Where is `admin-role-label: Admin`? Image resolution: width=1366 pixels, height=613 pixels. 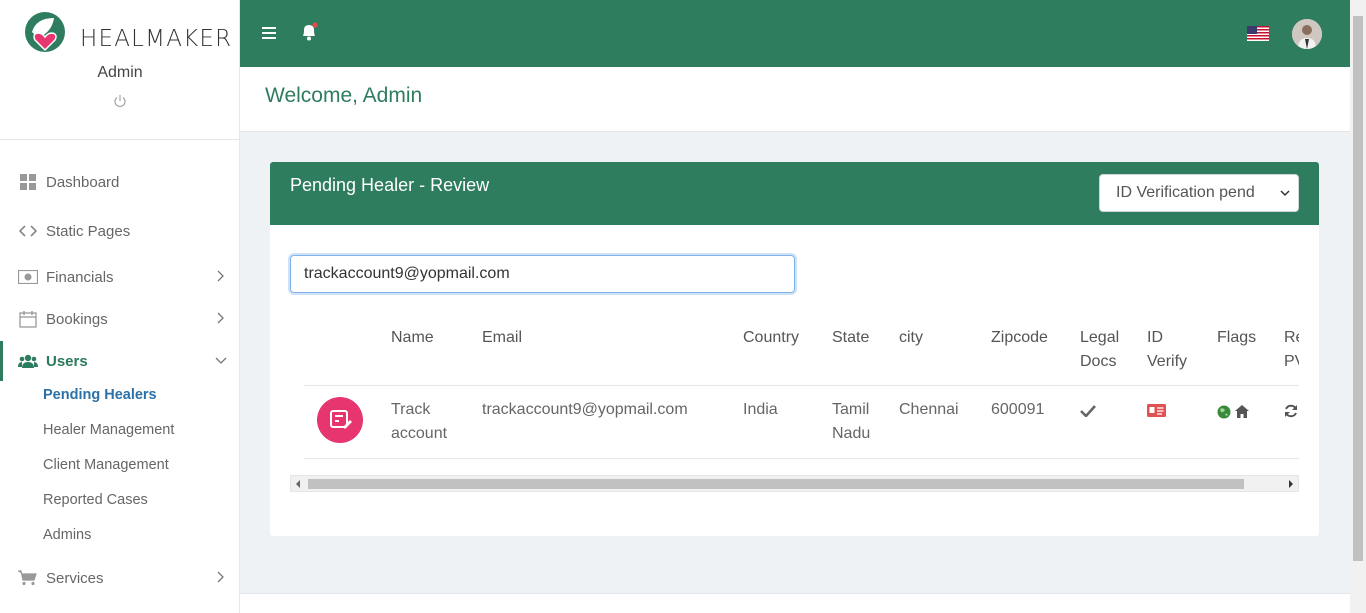
admin-role-label: Admin is located at coordinates (120, 72).